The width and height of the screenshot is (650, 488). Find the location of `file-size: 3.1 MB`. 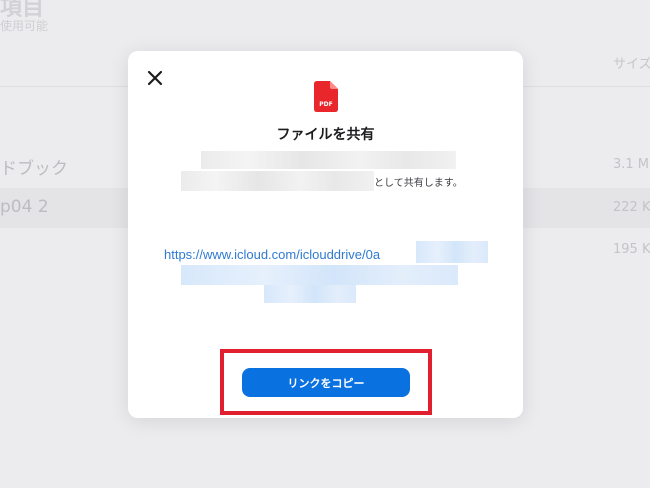

file-size: 3.1 MB is located at coordinates (631, 164).